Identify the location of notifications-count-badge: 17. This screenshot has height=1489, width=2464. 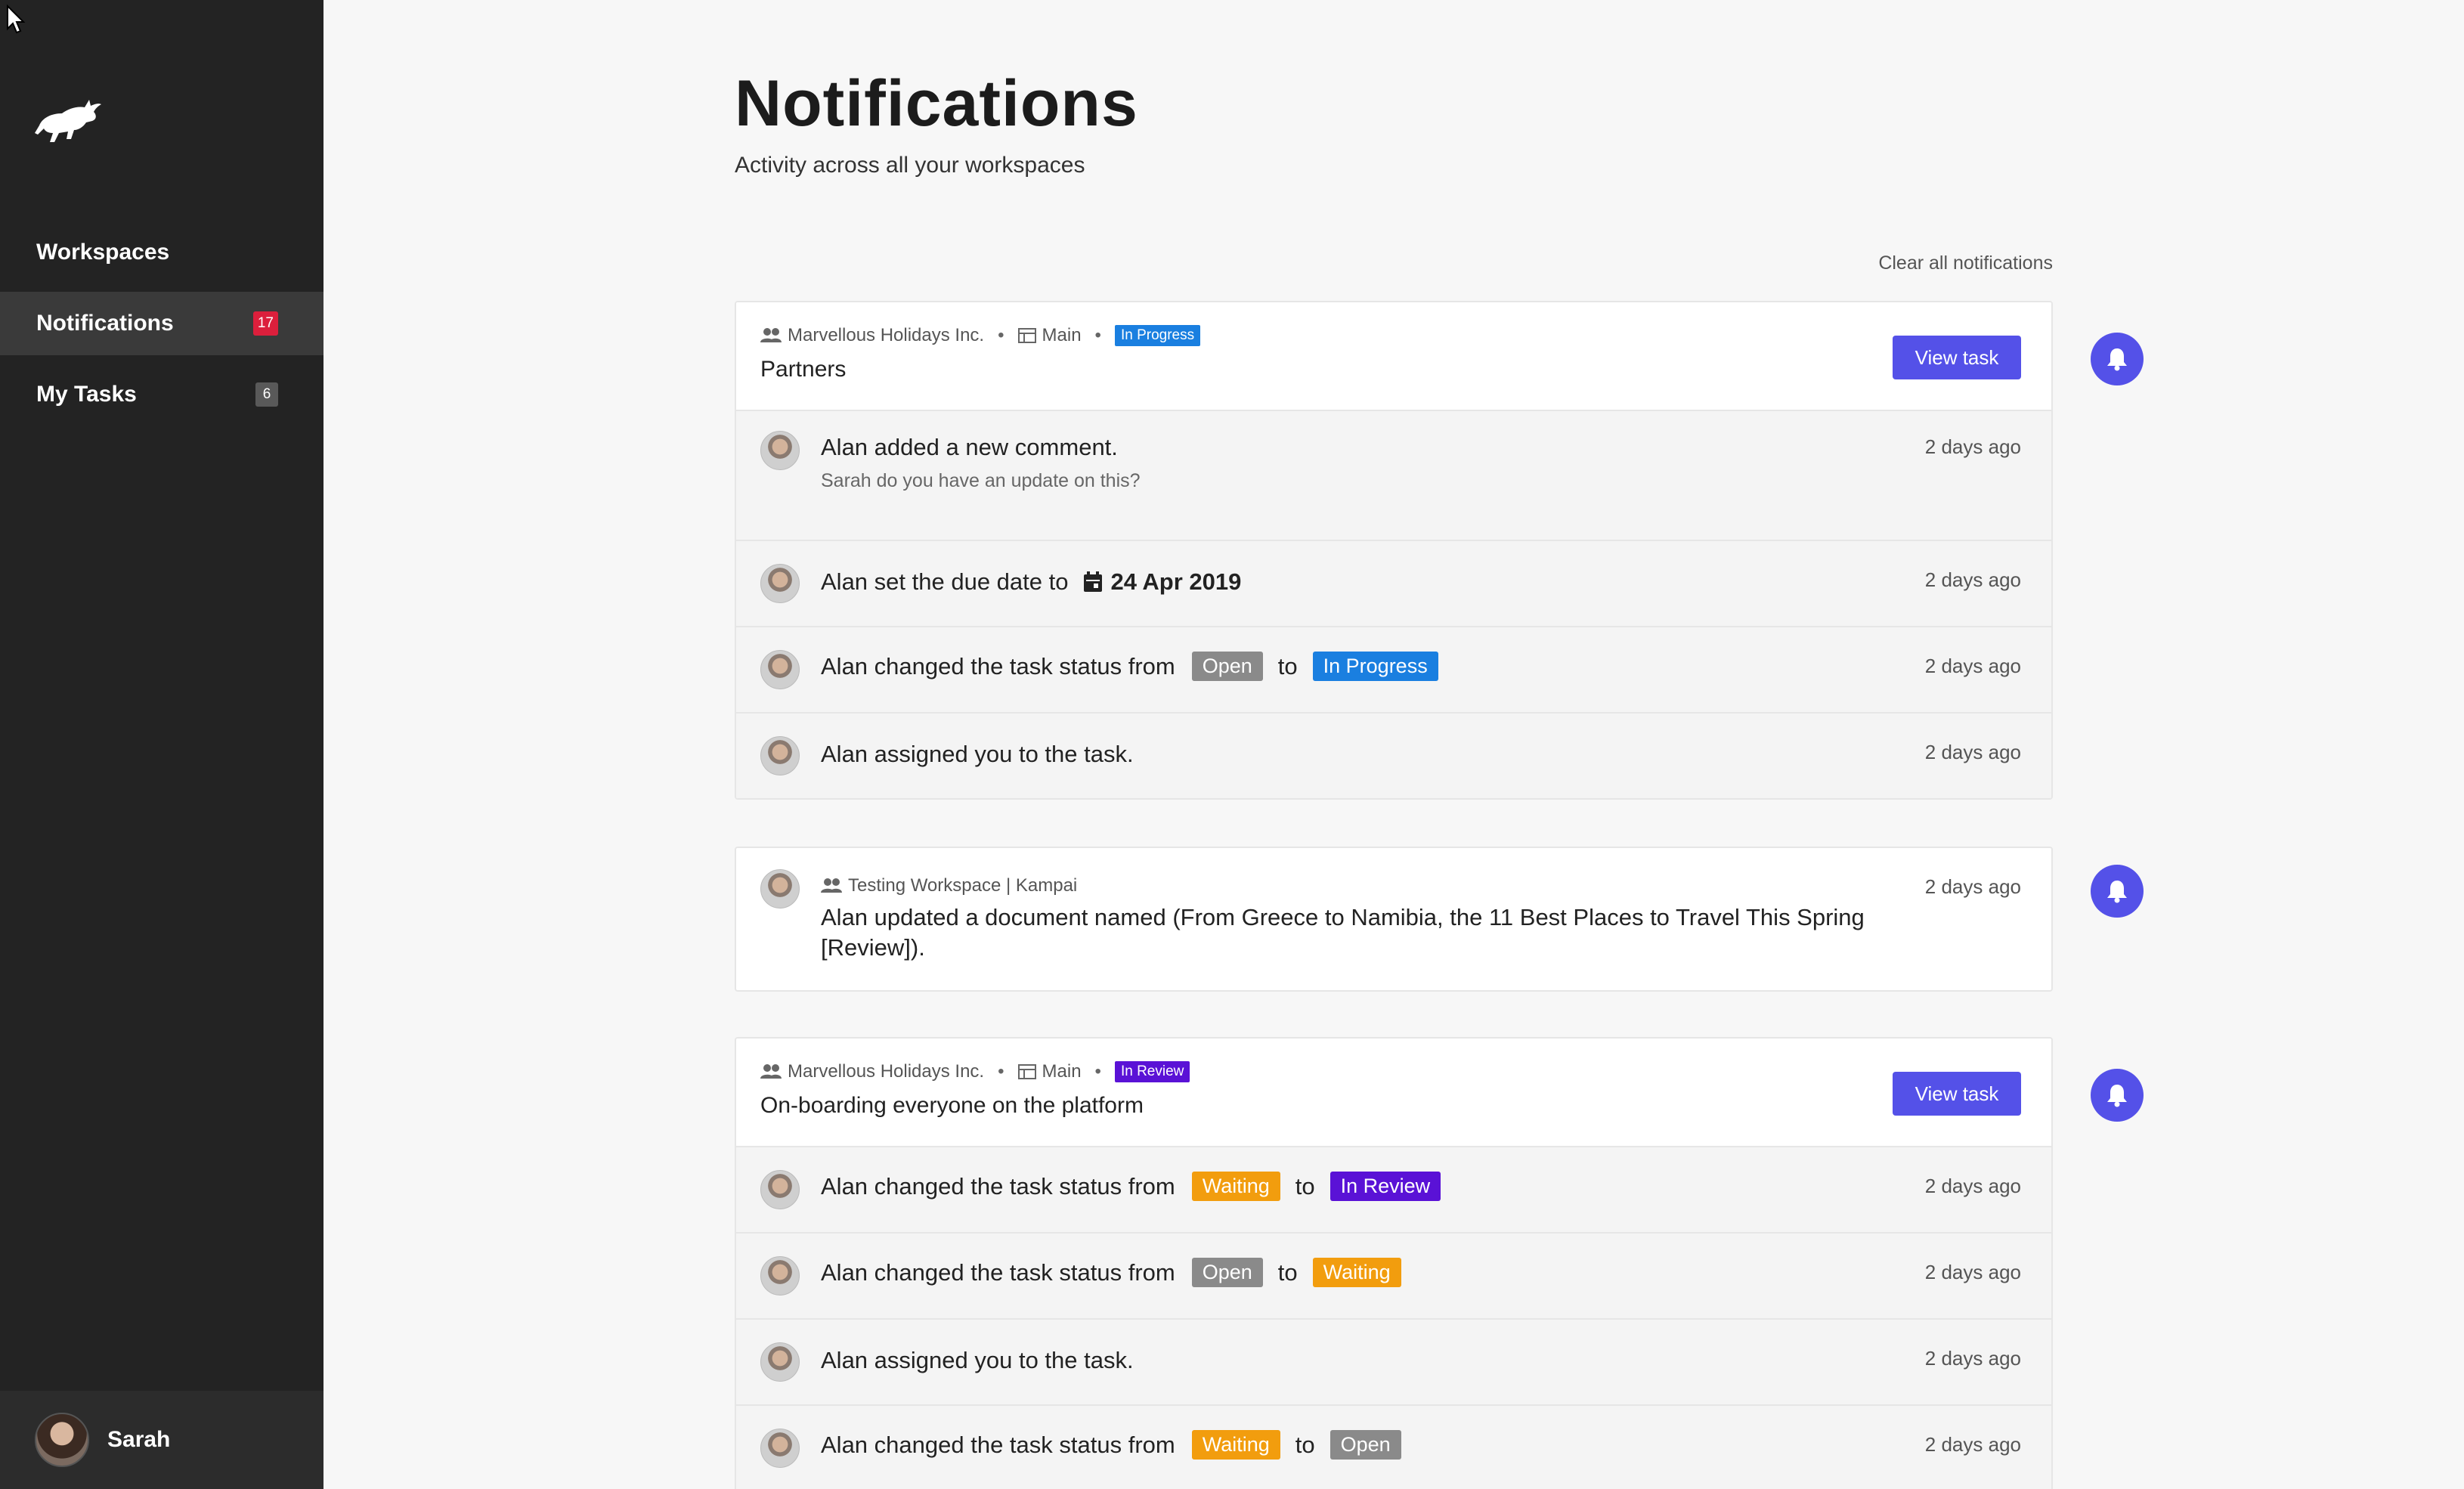
(265, 324).